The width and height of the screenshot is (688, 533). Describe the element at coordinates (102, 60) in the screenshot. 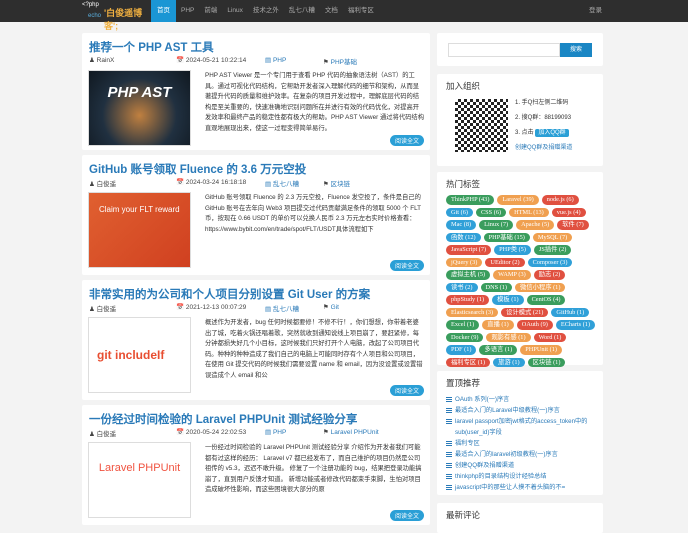

I see `post-author: ♟ RainX` at that location.